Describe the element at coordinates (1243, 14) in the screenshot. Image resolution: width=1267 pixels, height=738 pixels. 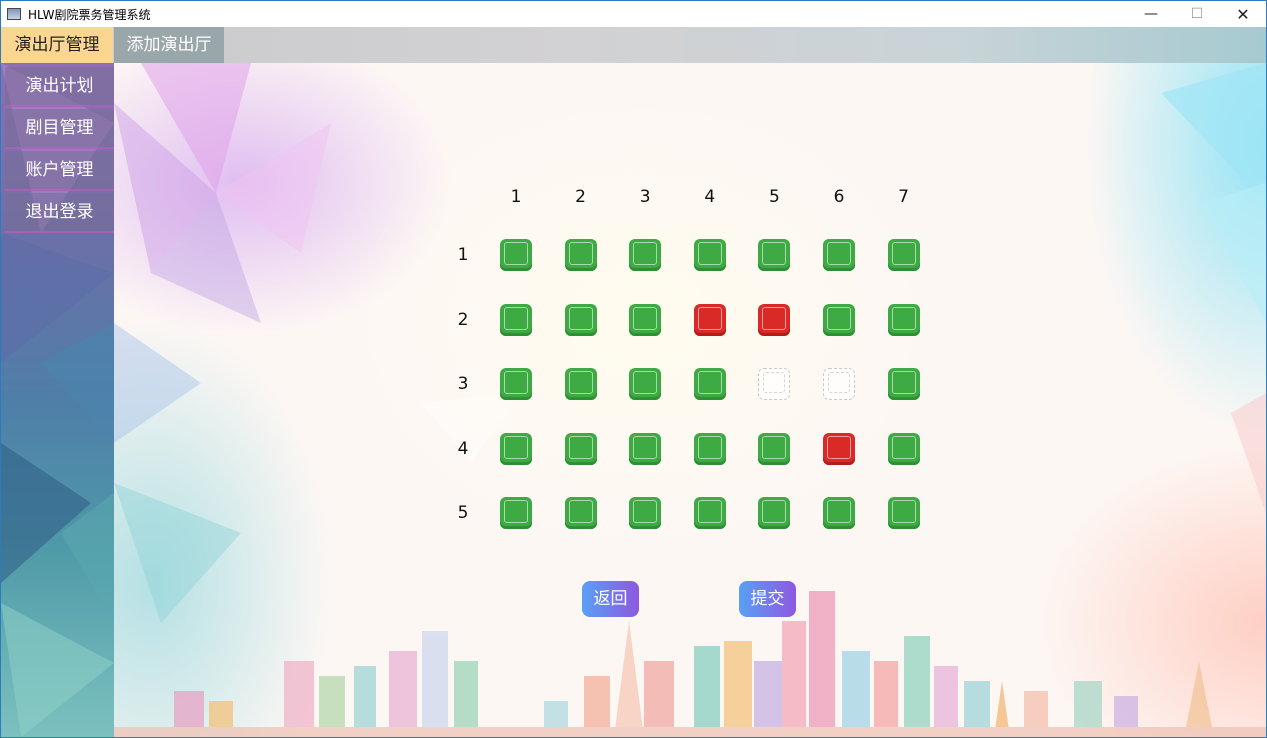
I see `close-button: ✕` at that location.